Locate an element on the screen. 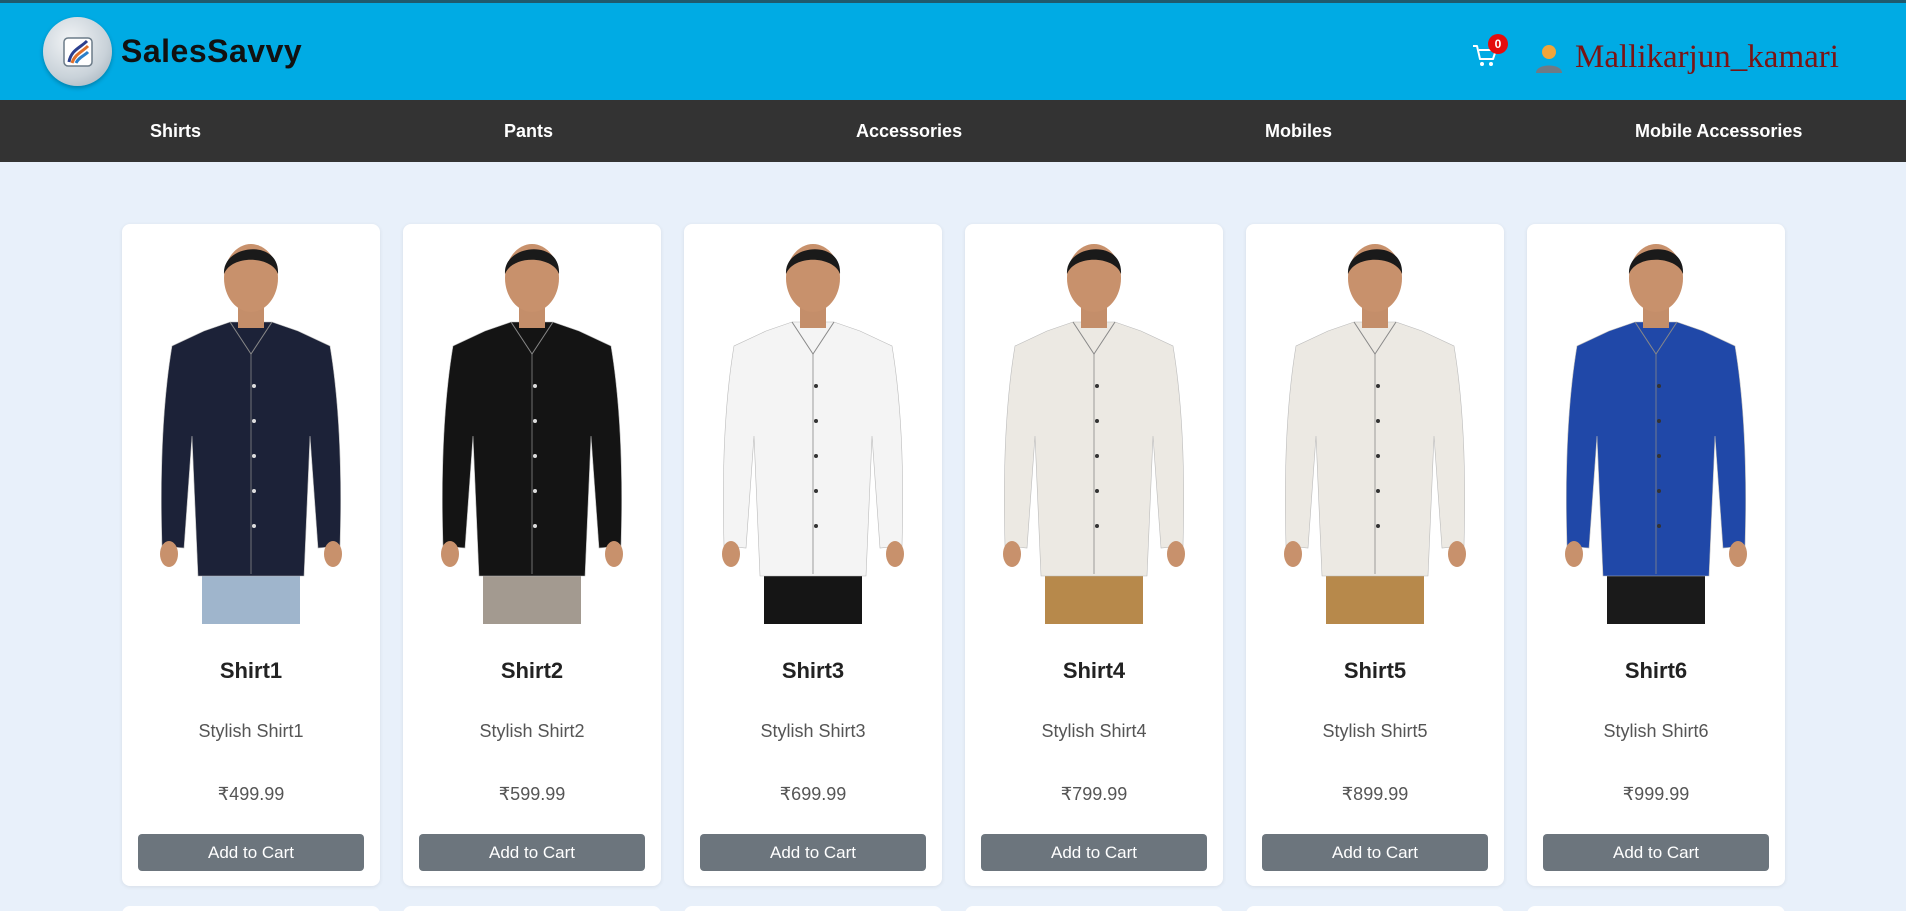 The image size is (1906, 911). product-price: ₹799.99 is located at coordinates (1094, 794).